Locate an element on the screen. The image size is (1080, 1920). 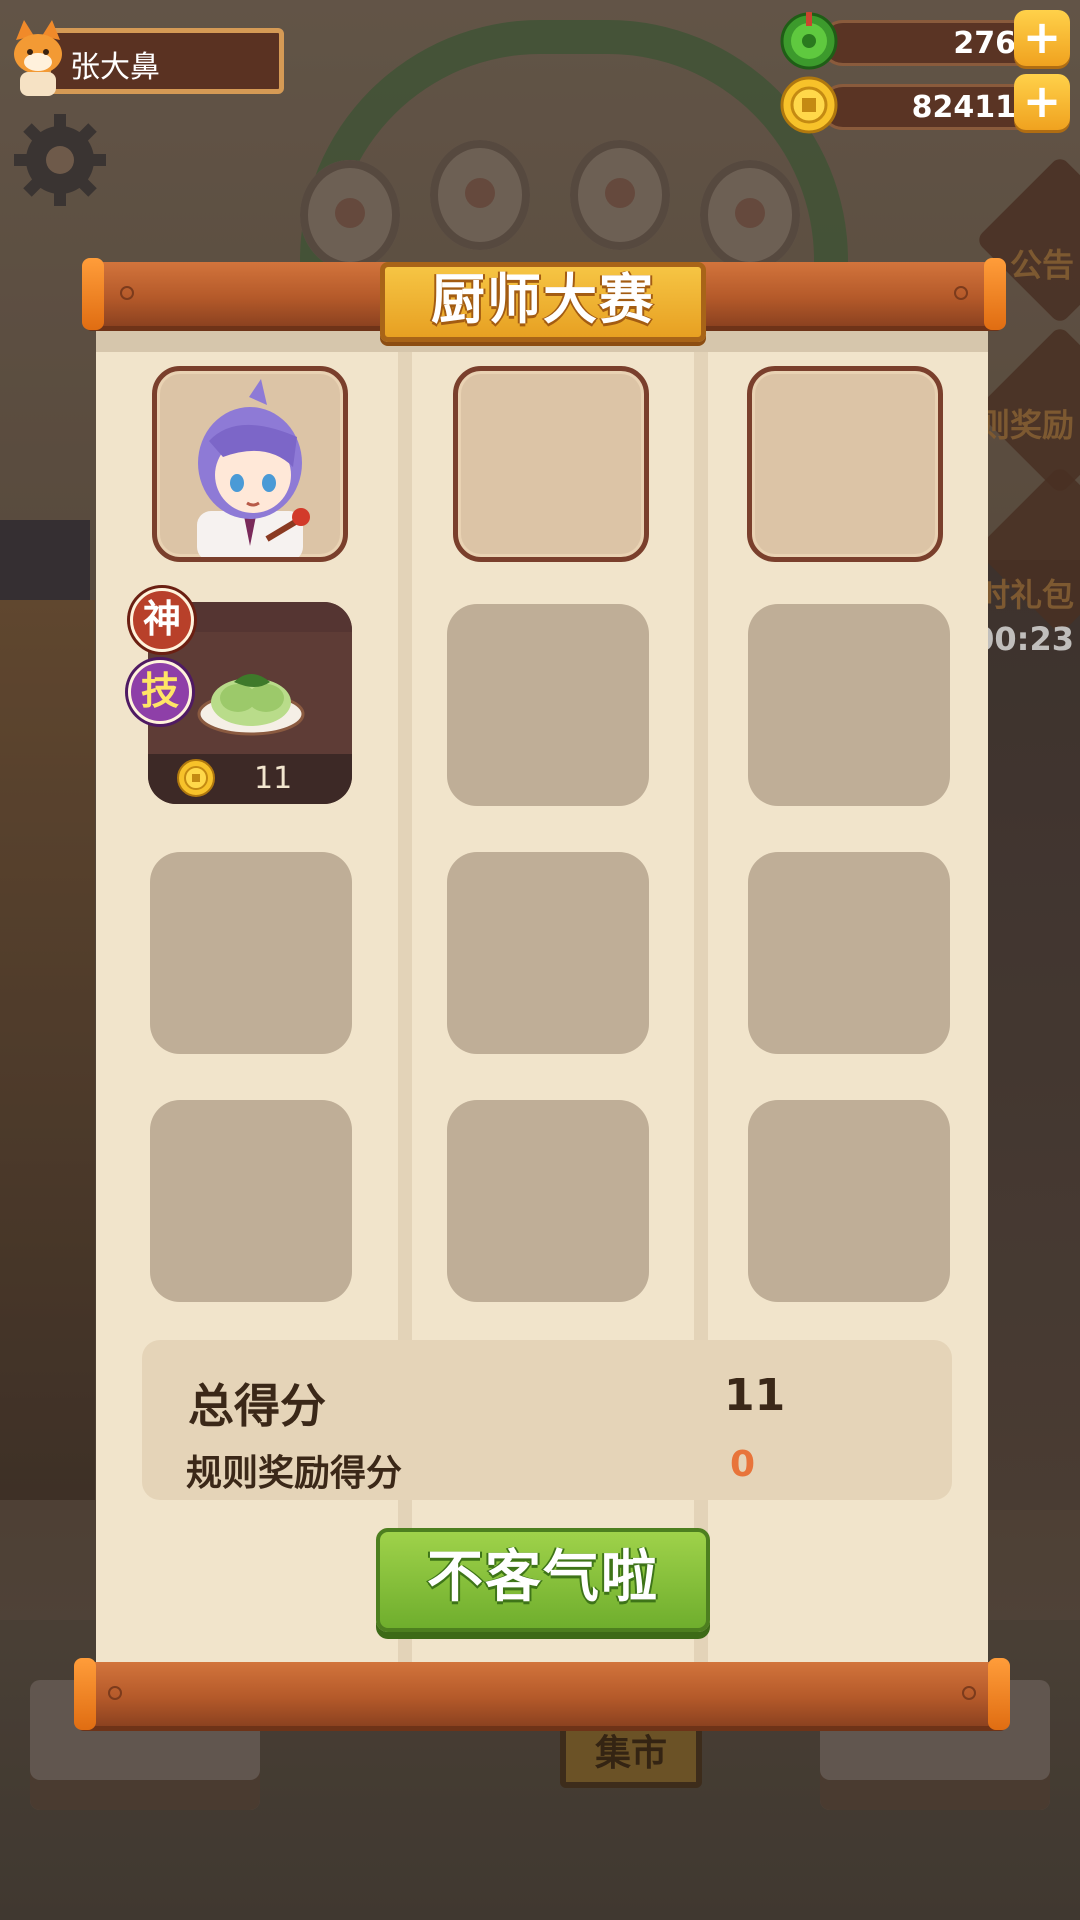
chef-portrait-icon is located at coordinates (253, 468).